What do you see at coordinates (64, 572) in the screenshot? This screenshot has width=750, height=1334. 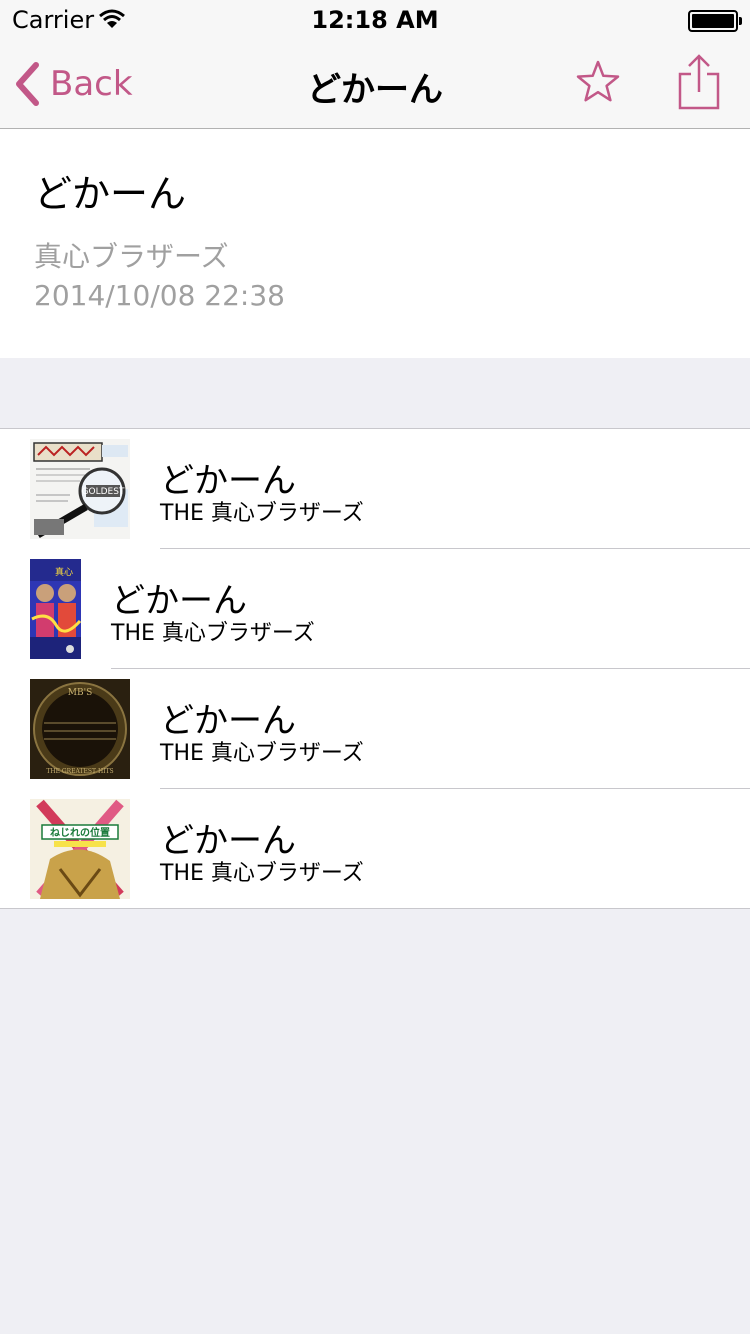 I see `album-art-text: 真心` at bounding box center [64, 572].